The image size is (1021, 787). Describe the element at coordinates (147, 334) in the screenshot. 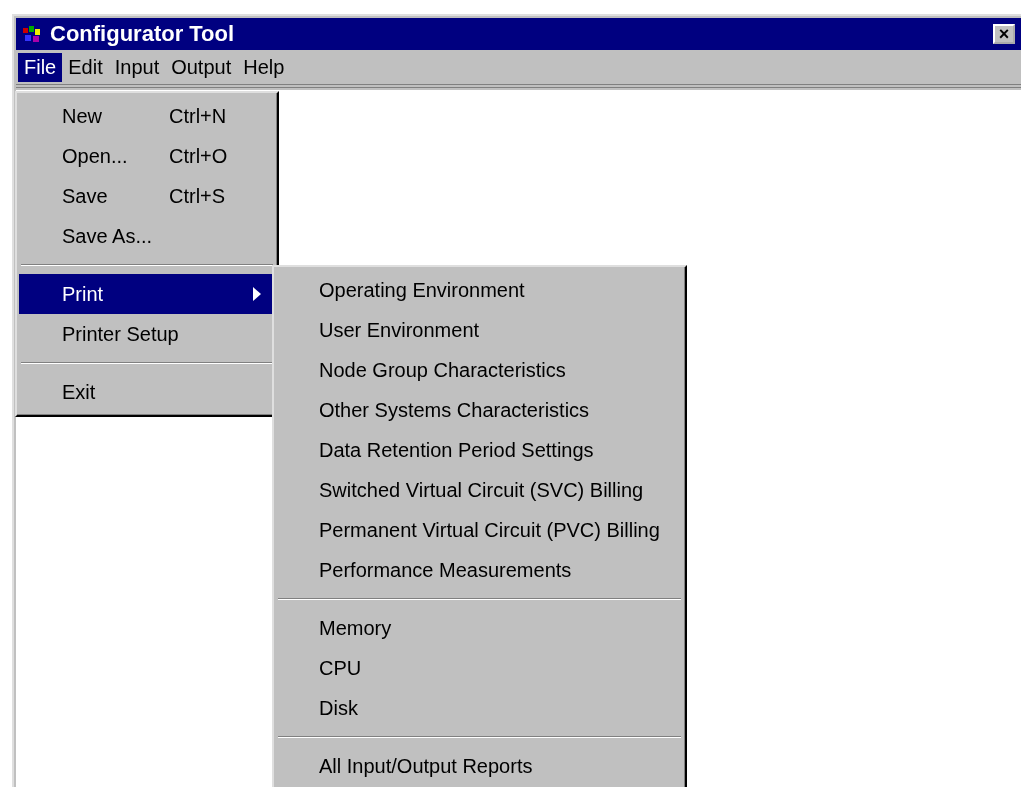

I see `menu-item: Printer Setup` at that location.